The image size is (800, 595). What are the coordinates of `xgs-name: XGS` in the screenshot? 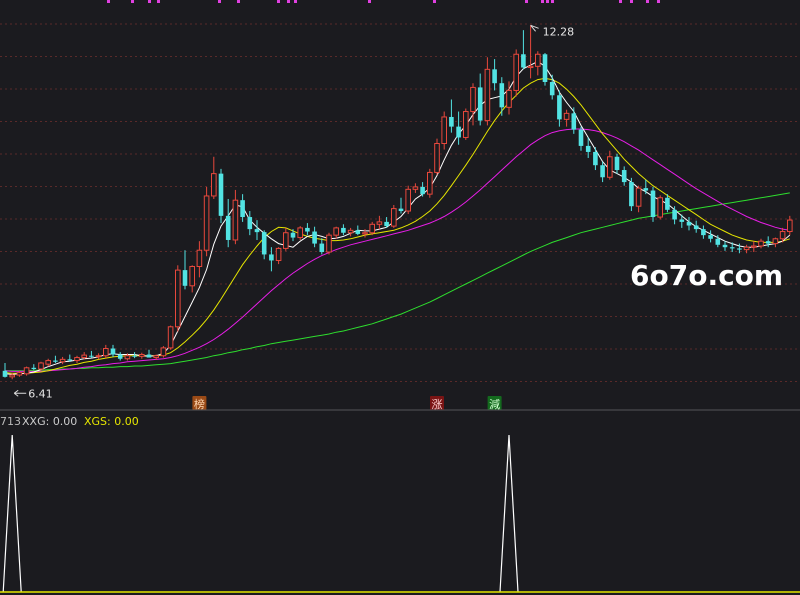 It's located at (95, 421).